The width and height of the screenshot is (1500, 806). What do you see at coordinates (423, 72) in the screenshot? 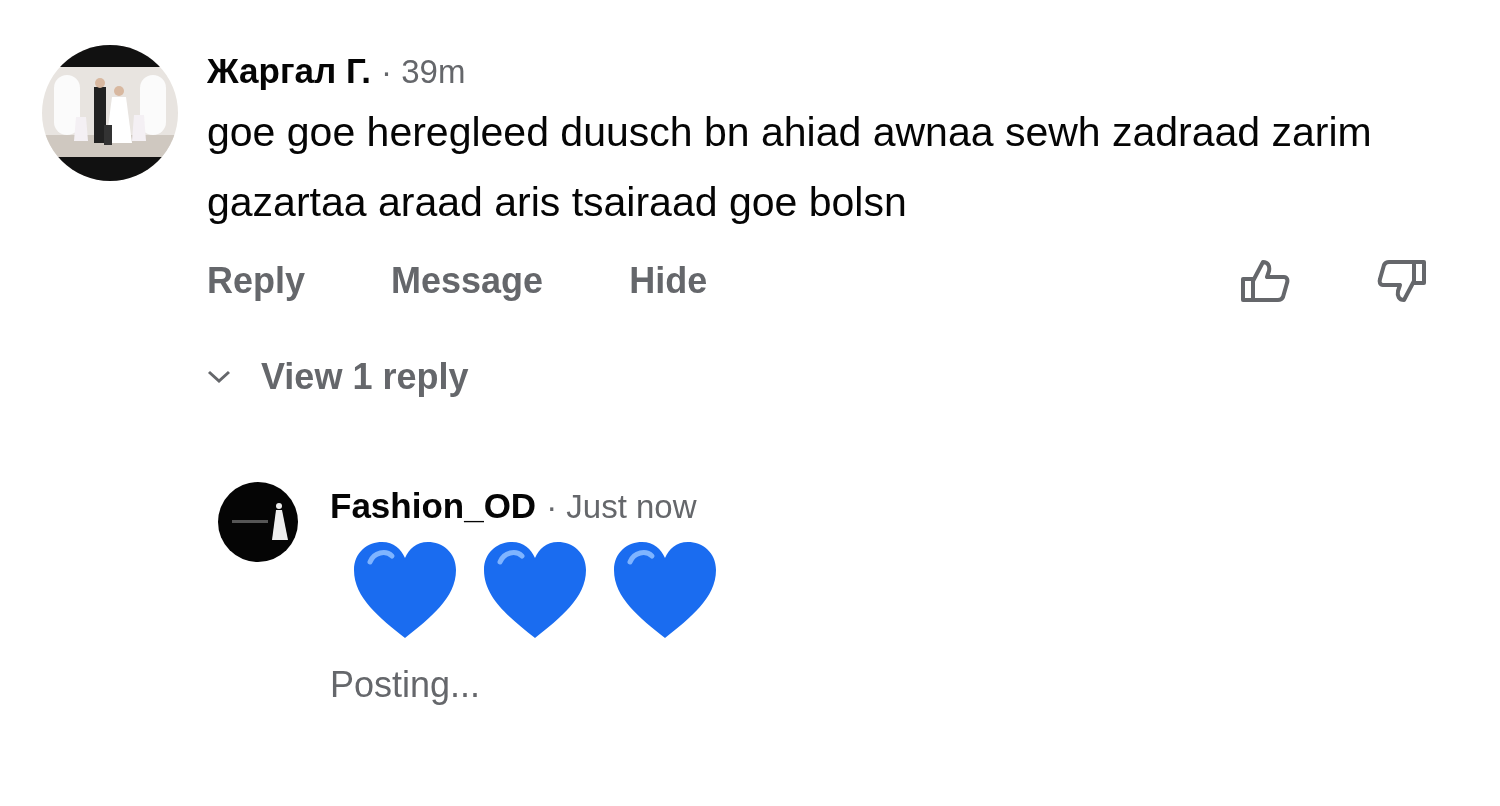
I see `timestamp: · 39m` at bounding box center [423, 72].